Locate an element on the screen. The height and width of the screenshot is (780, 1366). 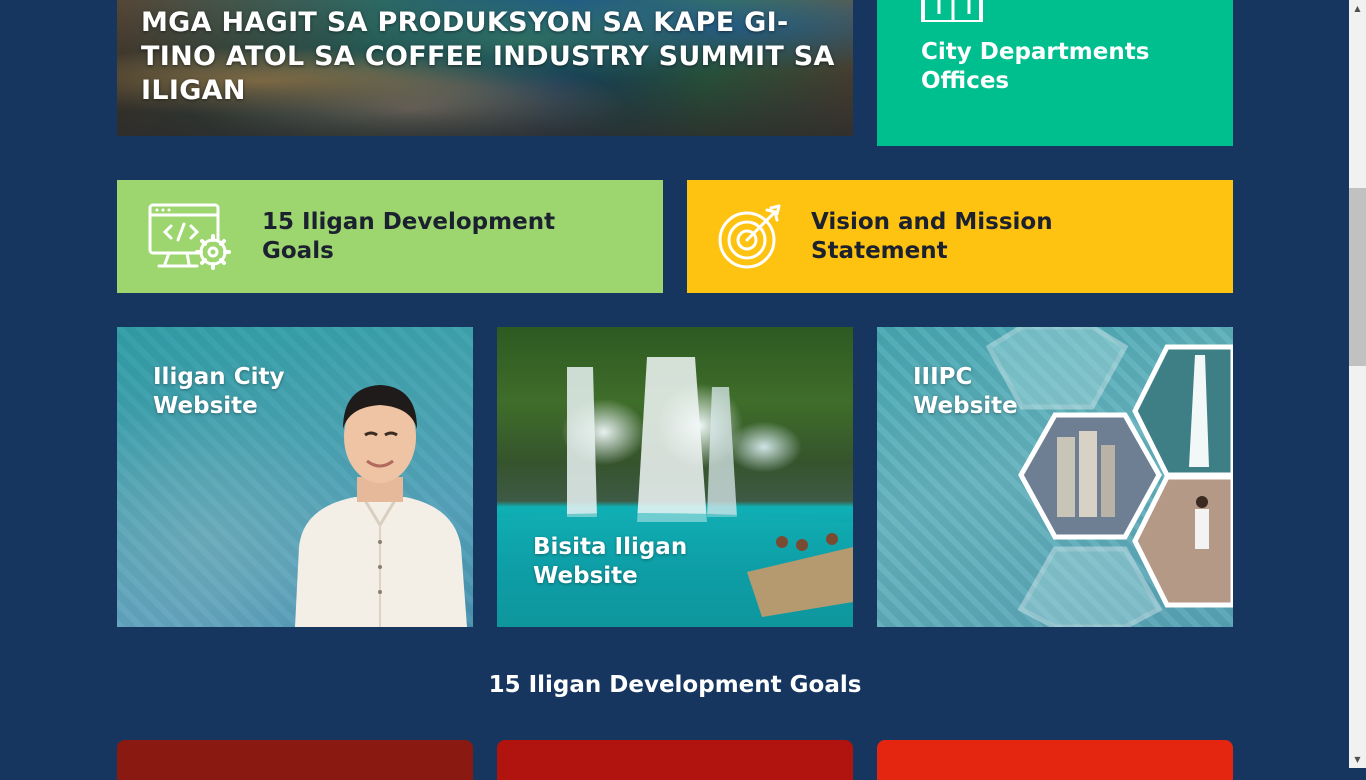
iligan-city-website-tile: Iligan City Website is located at coordinates (295, 477).